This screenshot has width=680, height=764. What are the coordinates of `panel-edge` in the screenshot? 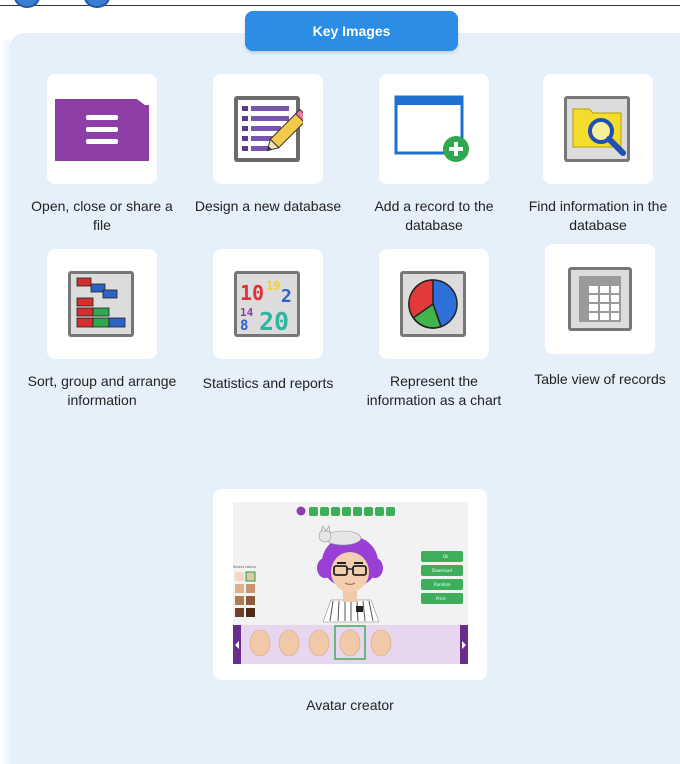 It's located at (5, 402).